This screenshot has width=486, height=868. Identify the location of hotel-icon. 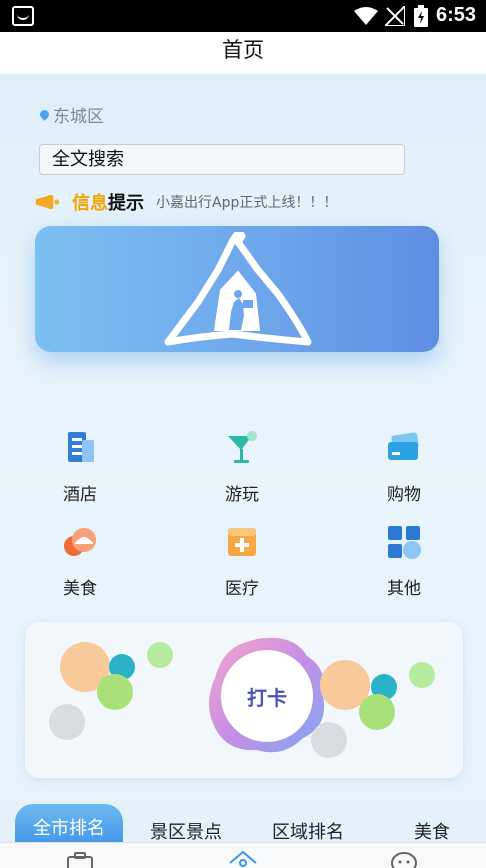
(81, 447).